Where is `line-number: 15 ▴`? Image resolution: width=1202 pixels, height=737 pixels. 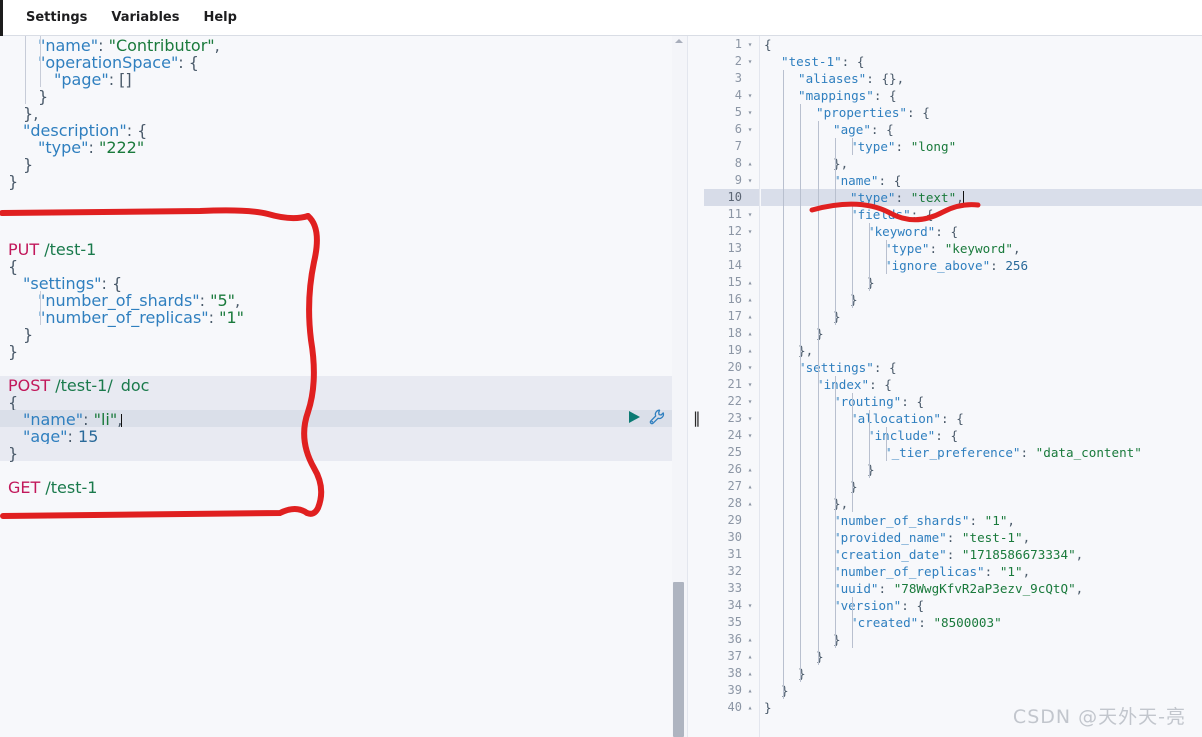 line-number: 15 ▴ is located at coordinates (731, 282).